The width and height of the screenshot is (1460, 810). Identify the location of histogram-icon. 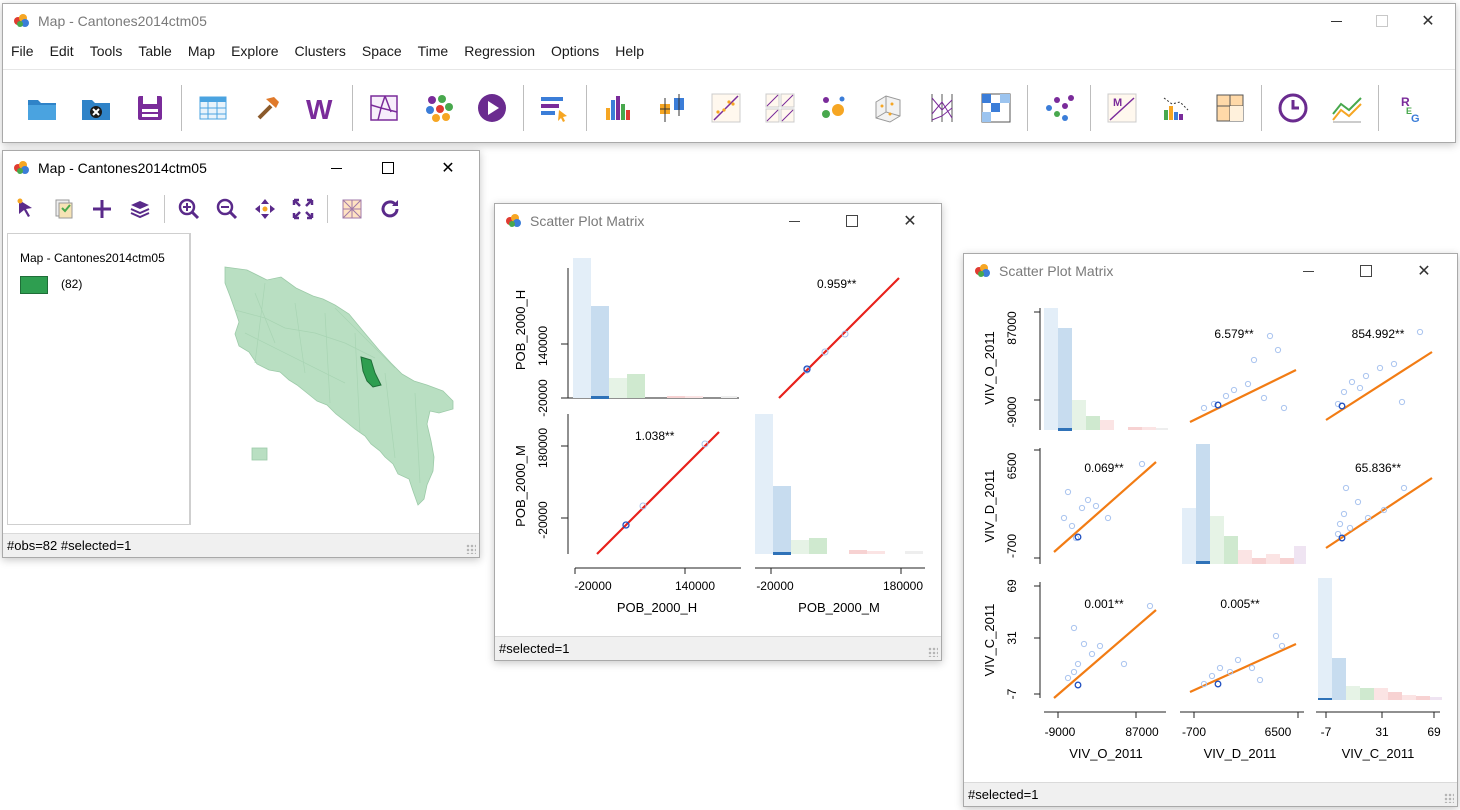
(618, 108).